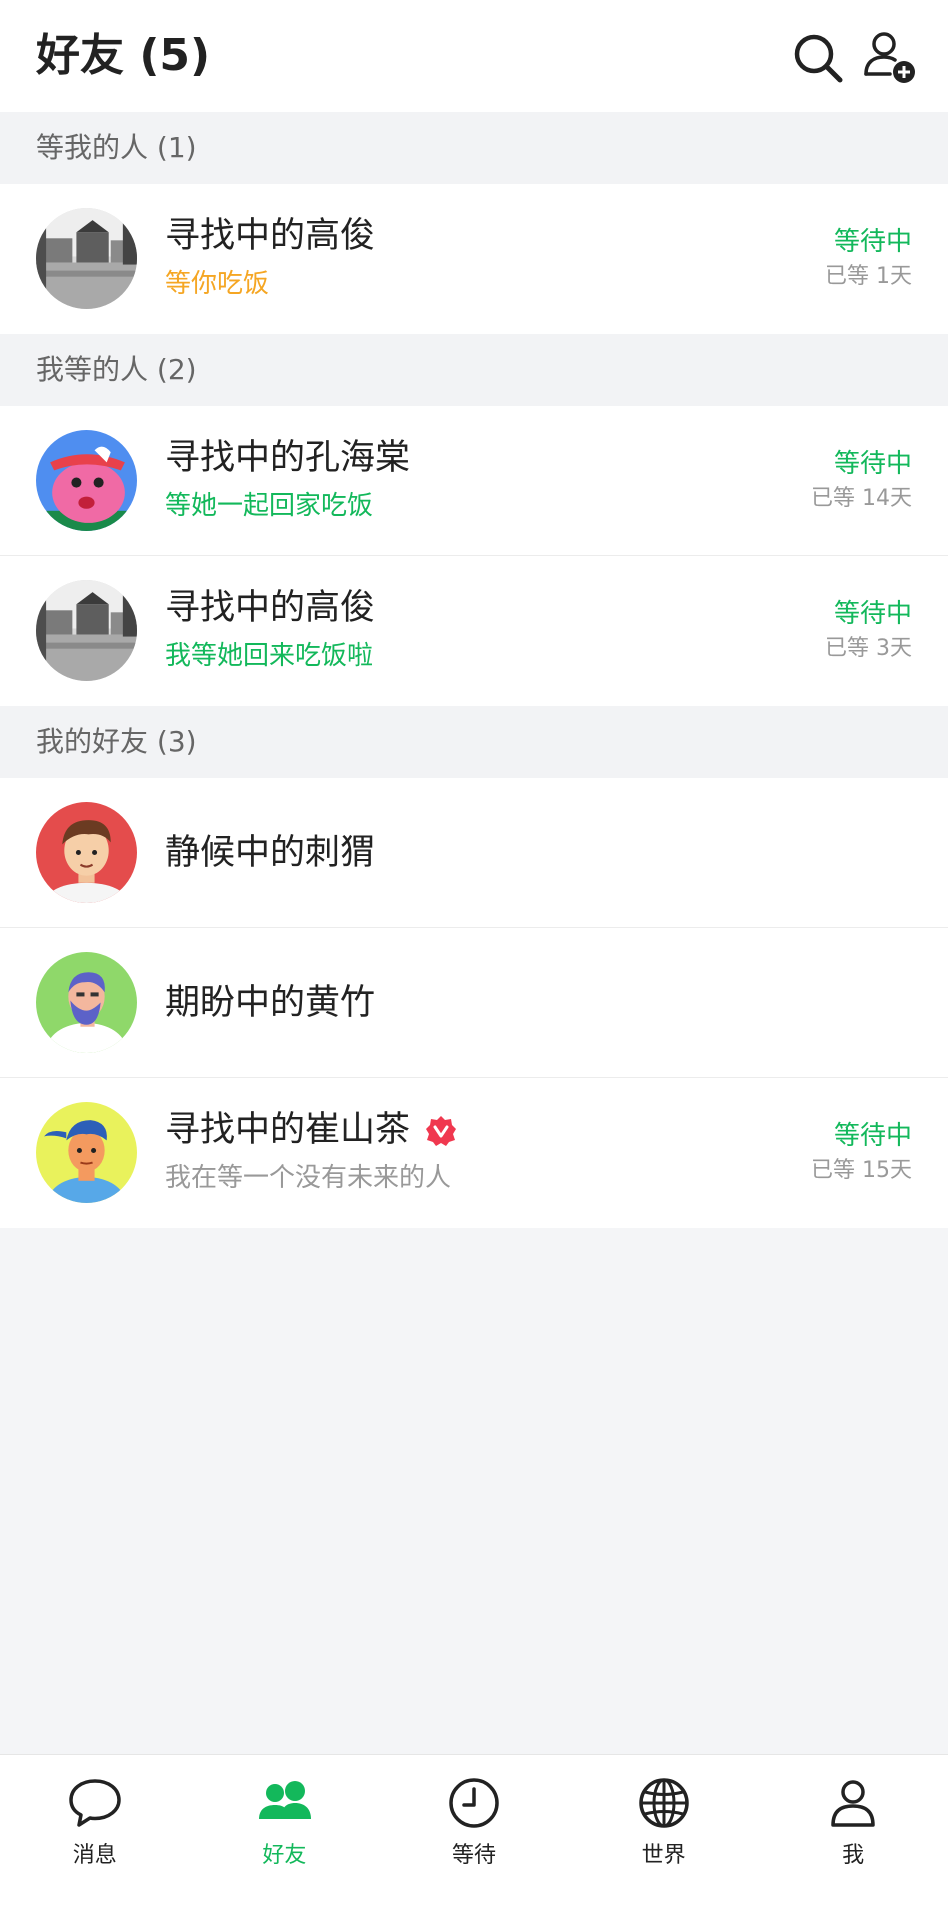  I want to click on tab-label: 消息, so click(94, 1855).